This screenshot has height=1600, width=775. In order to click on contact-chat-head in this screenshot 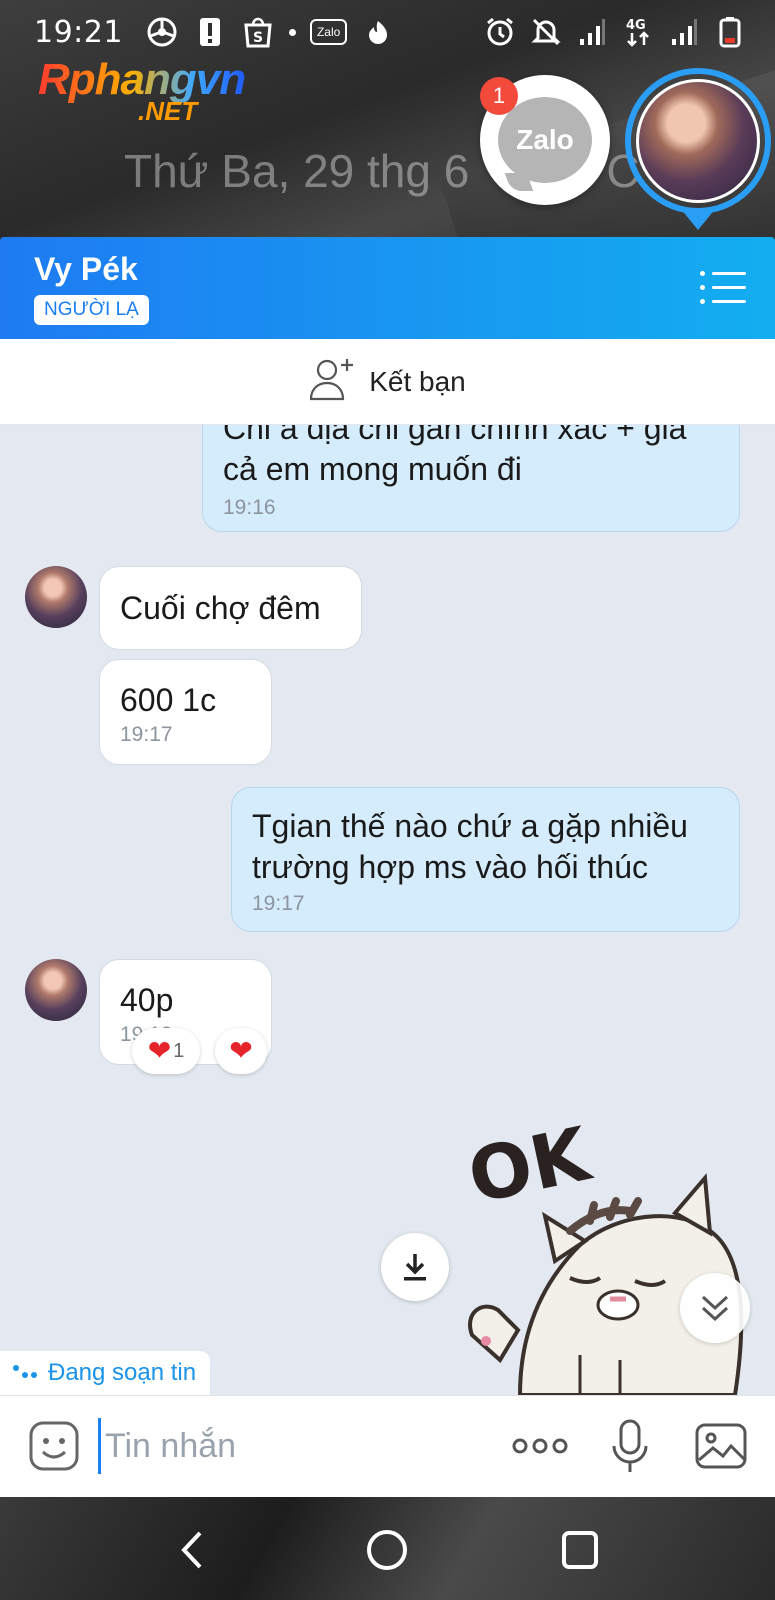, I will do `click(698, 141)`.